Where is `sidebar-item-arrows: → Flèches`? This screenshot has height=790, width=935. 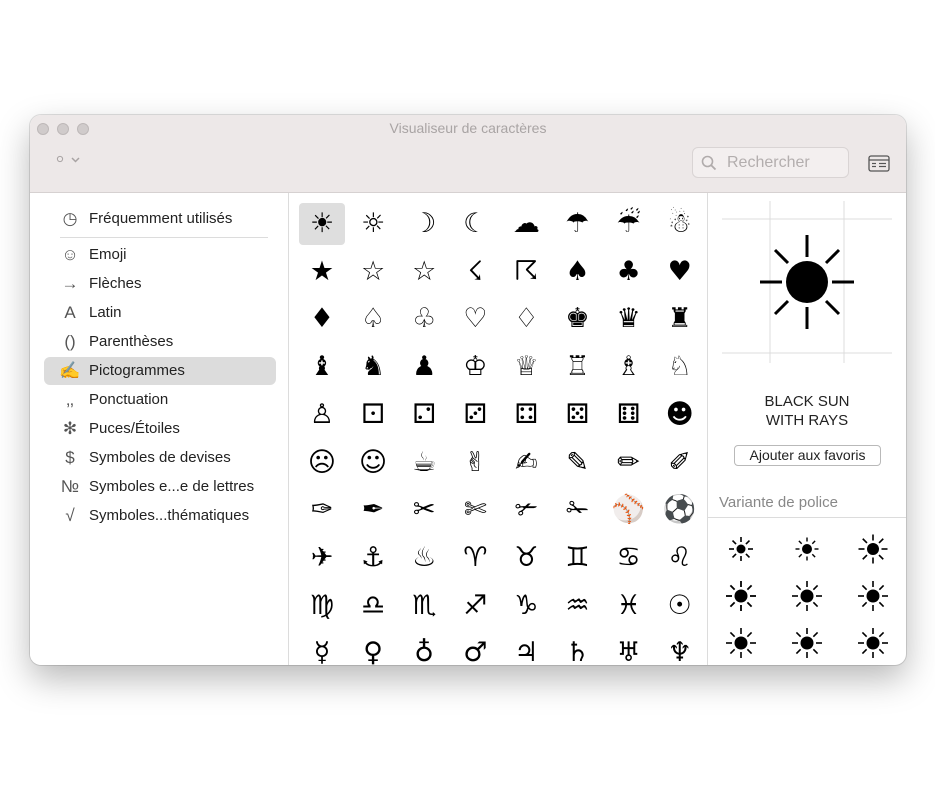
sidebar-item-arrows: → Flèches is located at coordinates (160, 284).